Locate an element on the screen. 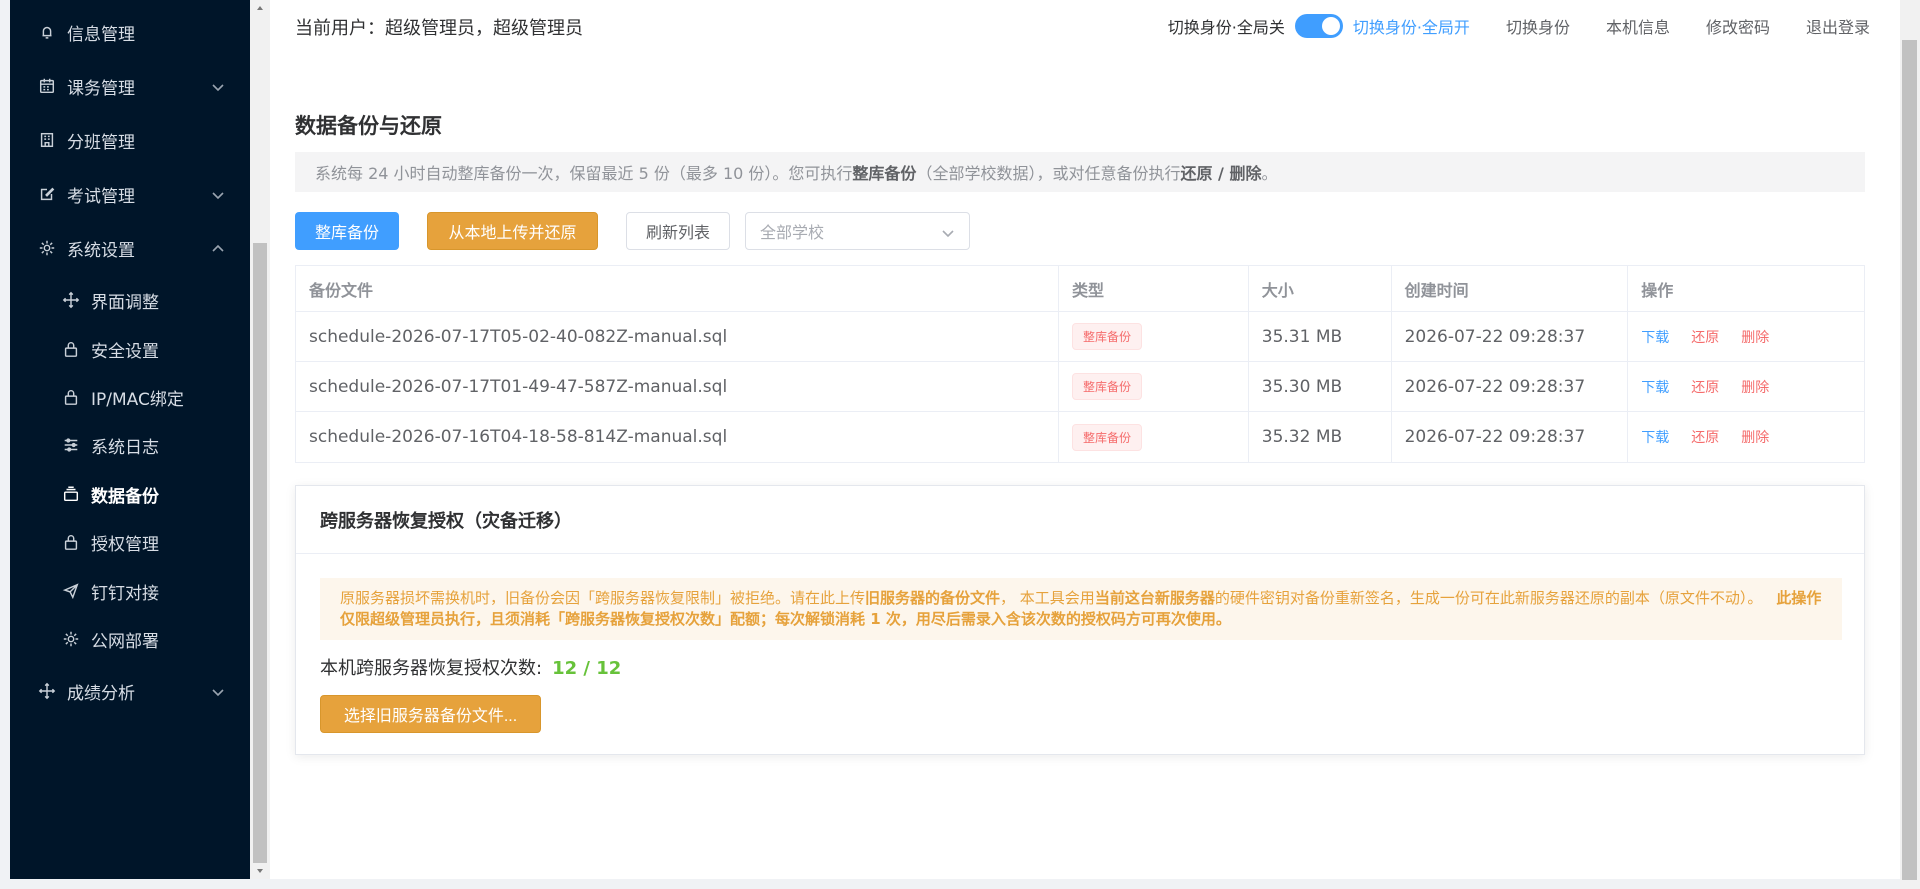 This screenshot has width=1920, height=889. header-file: 备份文件 is located at coordinates (677, 288).